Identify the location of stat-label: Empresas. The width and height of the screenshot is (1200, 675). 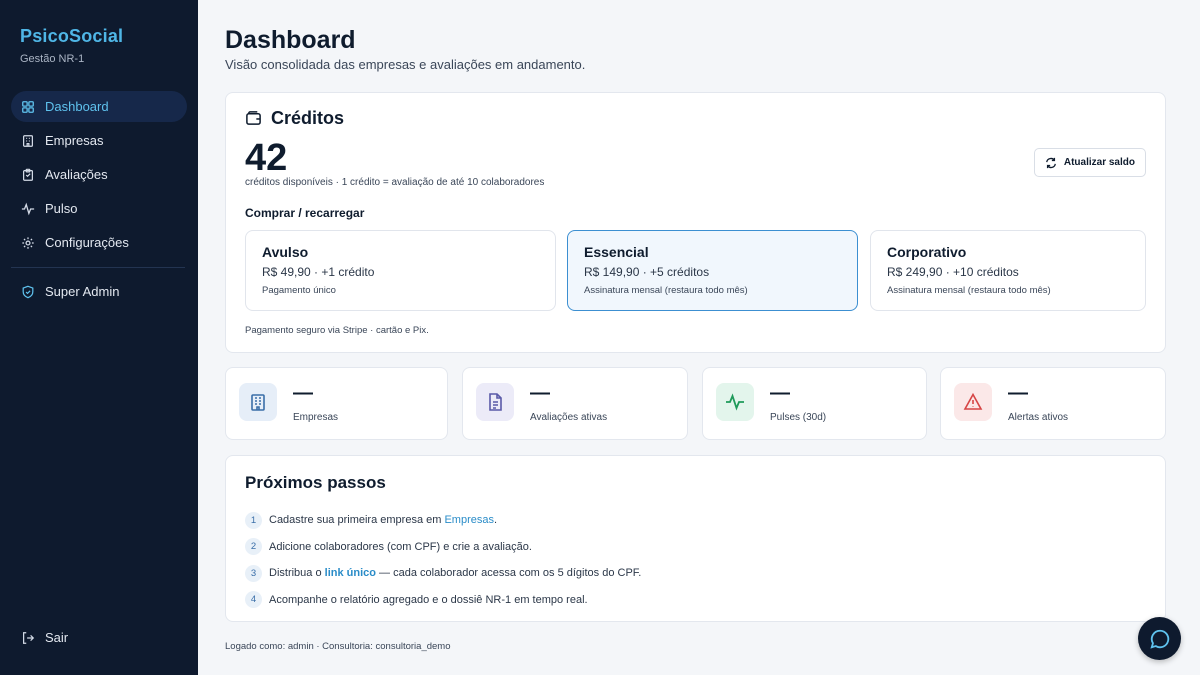
(316, 417).